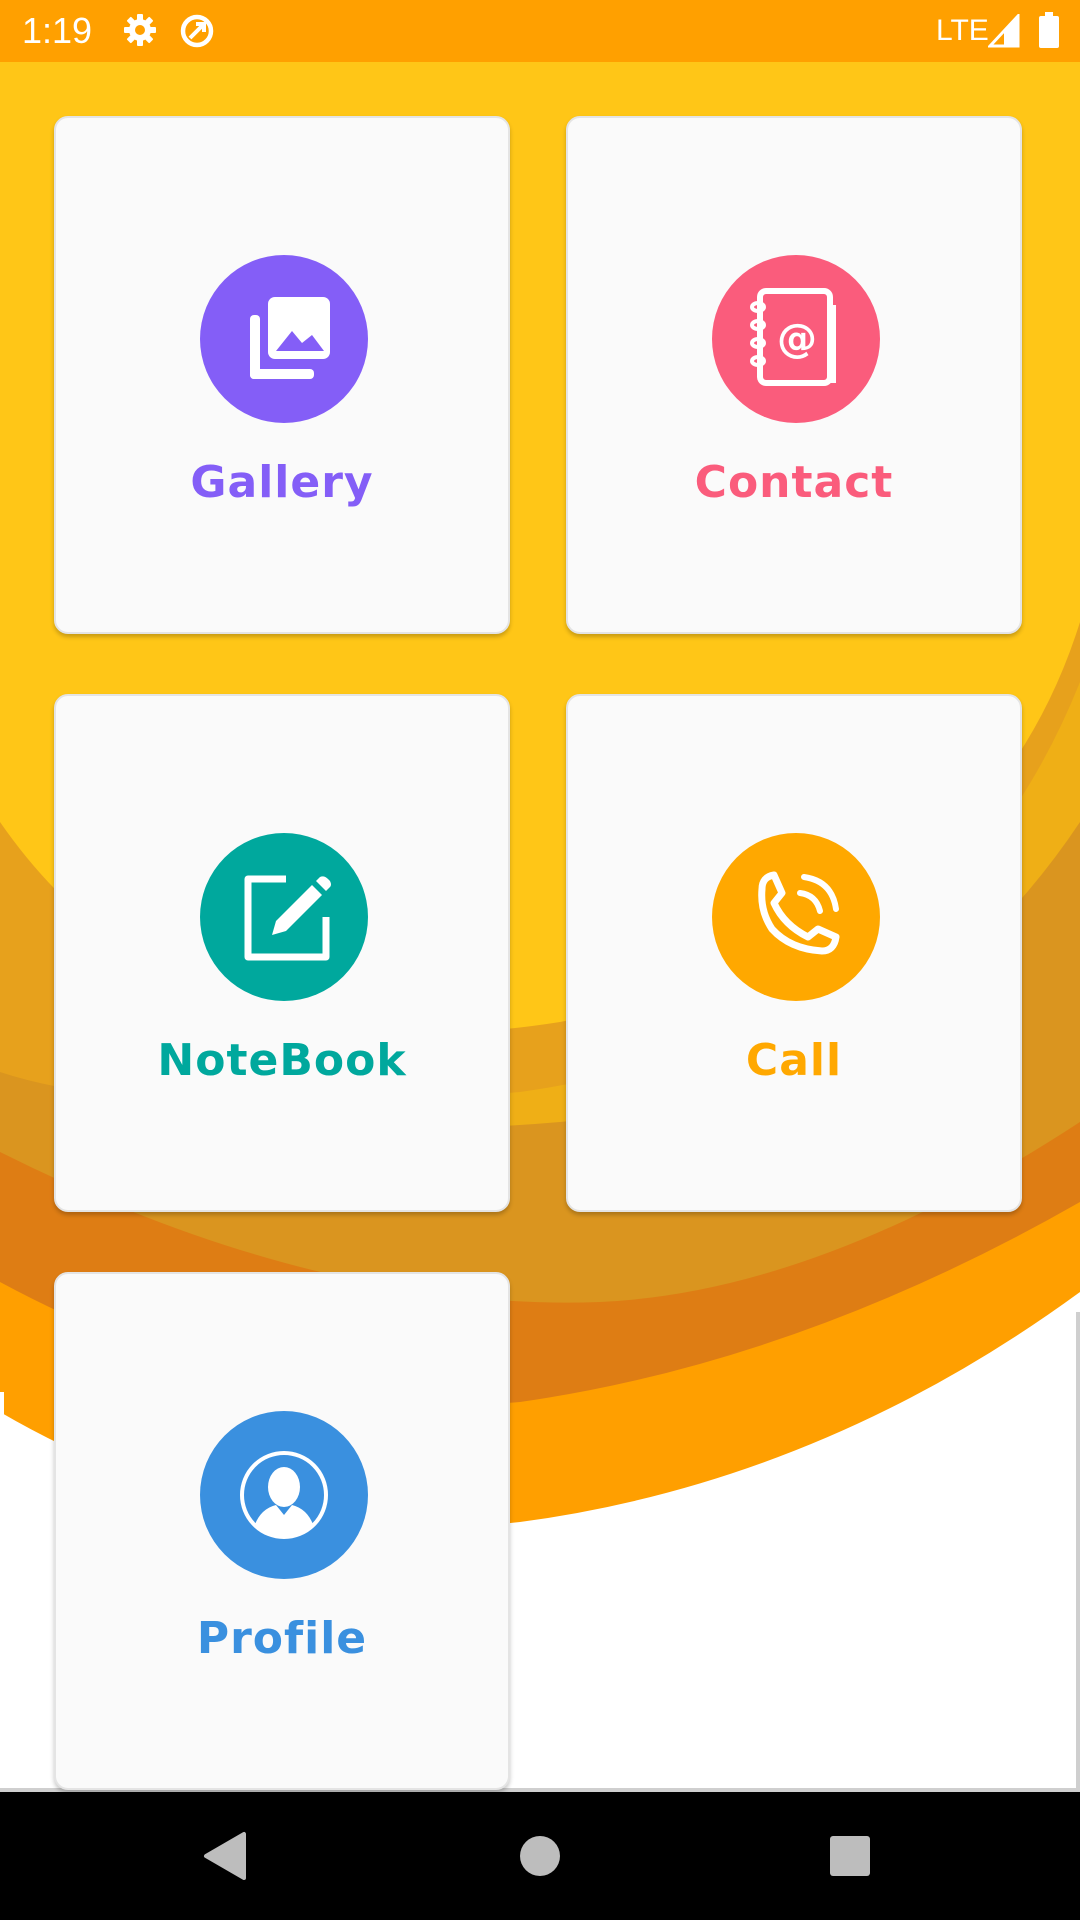 This screenshot has height=1920, width=1080. I want to click on home-icon, so click(540, 1856).